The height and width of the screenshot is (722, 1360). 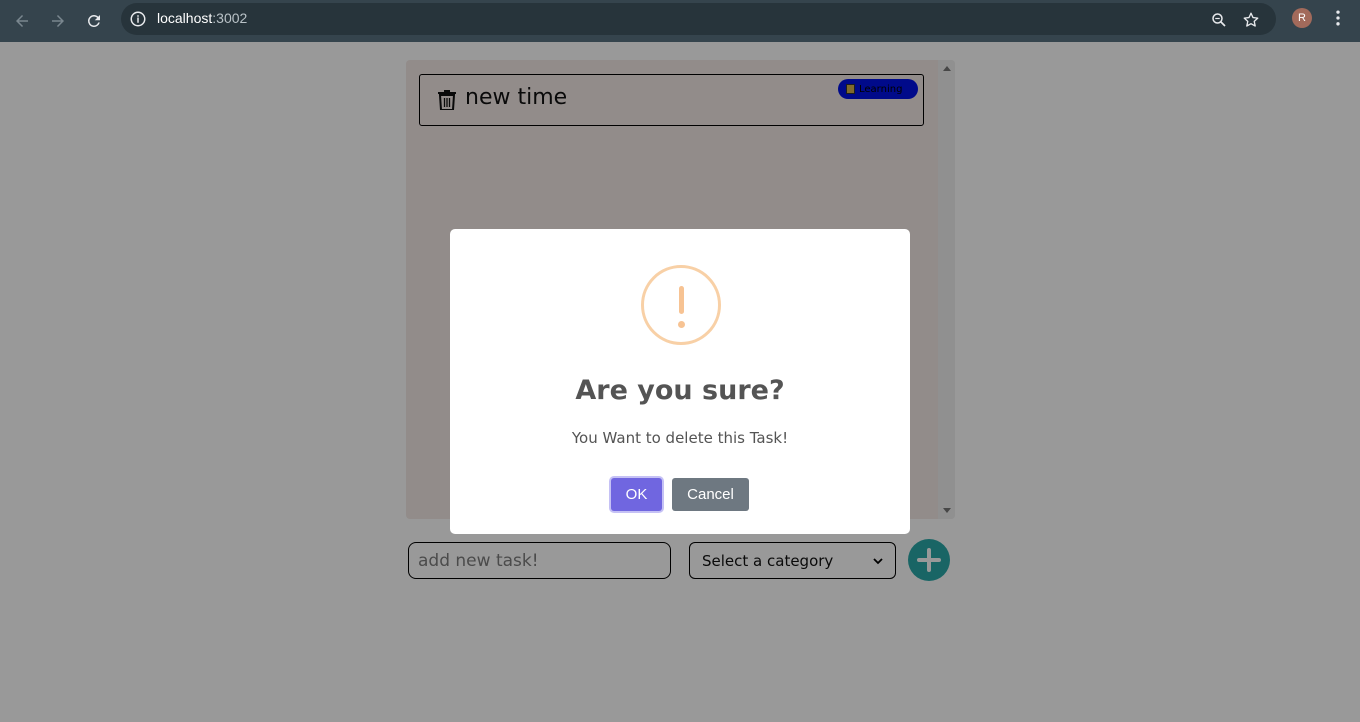 I want to click on url-text: localhost:3002, so click(x=202, y=18).